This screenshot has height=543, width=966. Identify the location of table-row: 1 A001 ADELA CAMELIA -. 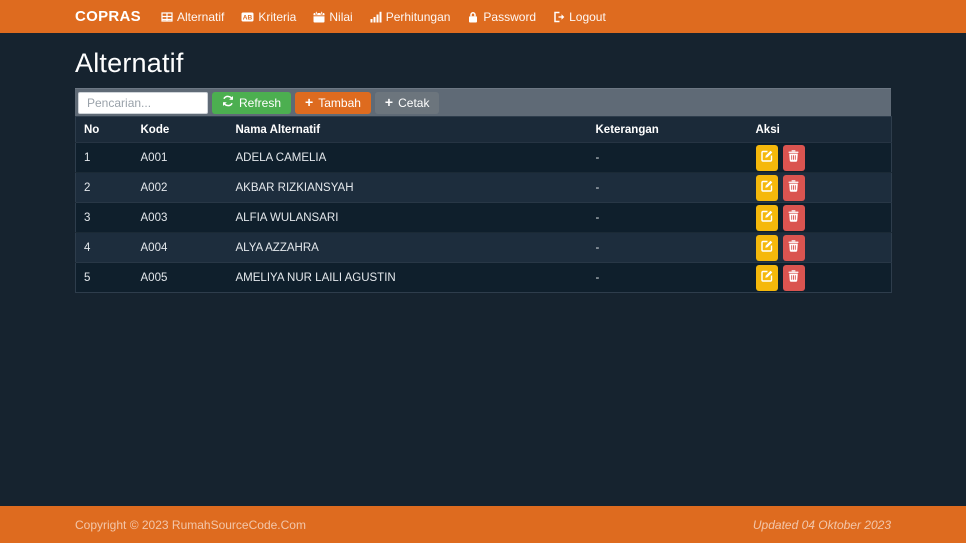
(483, 157).